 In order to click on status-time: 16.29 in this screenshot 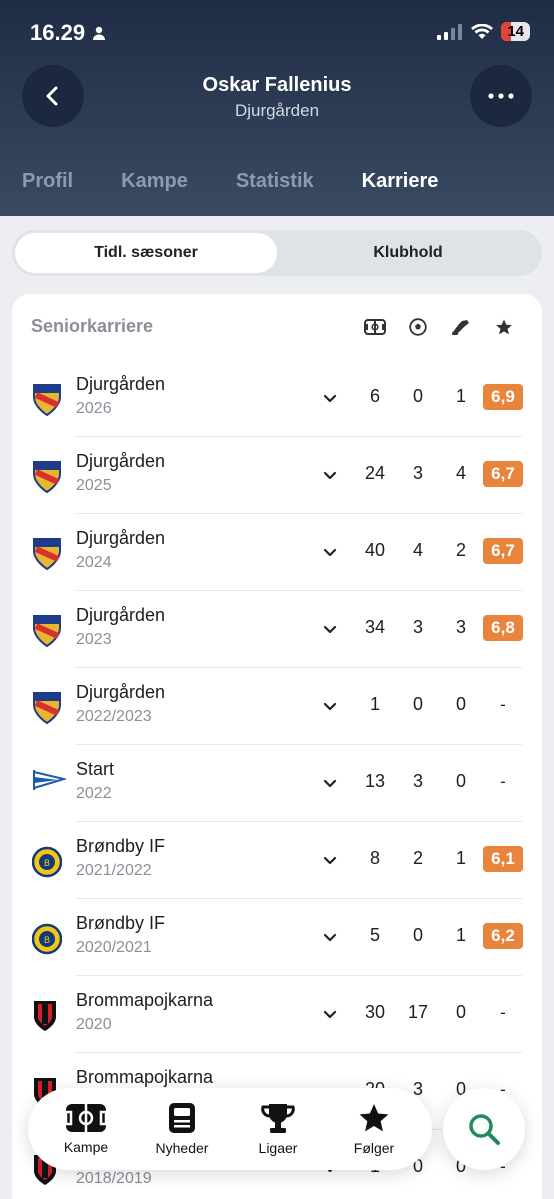, I will do `click(68, 33)`.